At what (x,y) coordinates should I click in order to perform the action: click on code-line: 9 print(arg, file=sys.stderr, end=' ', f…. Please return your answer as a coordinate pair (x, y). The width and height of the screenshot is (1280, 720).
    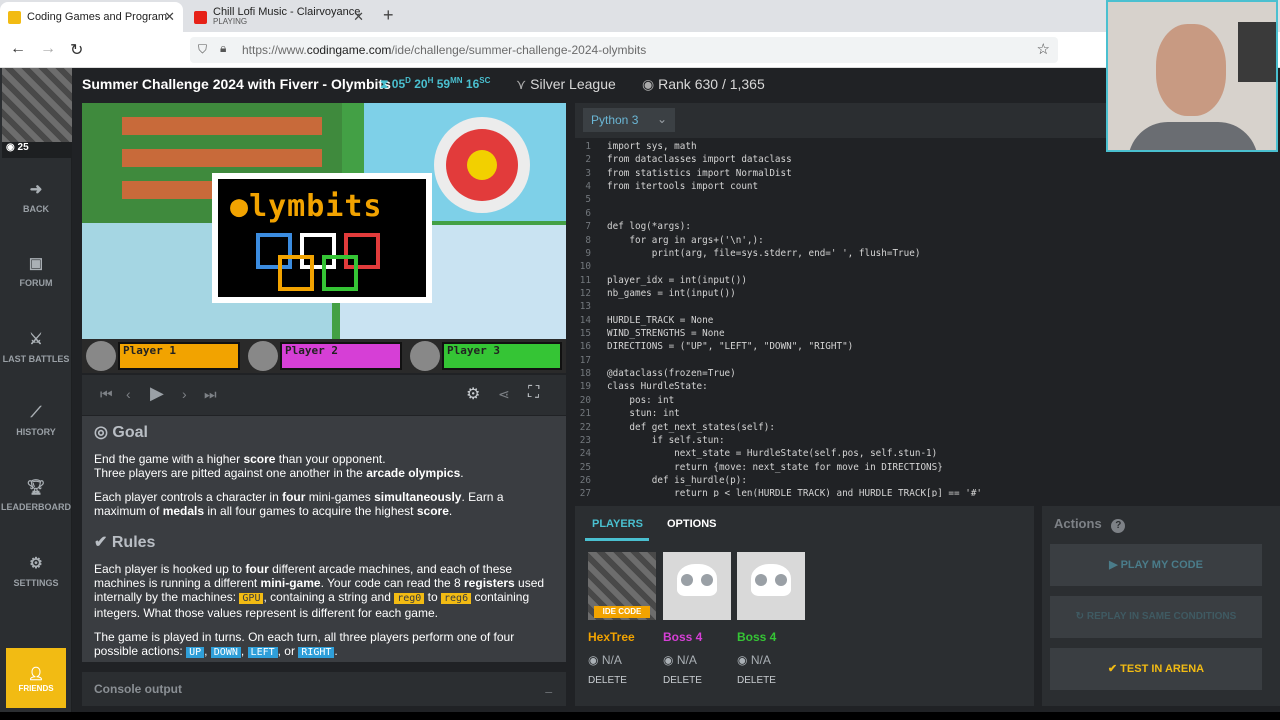
    Looking at the image, I should click on (922, 253).